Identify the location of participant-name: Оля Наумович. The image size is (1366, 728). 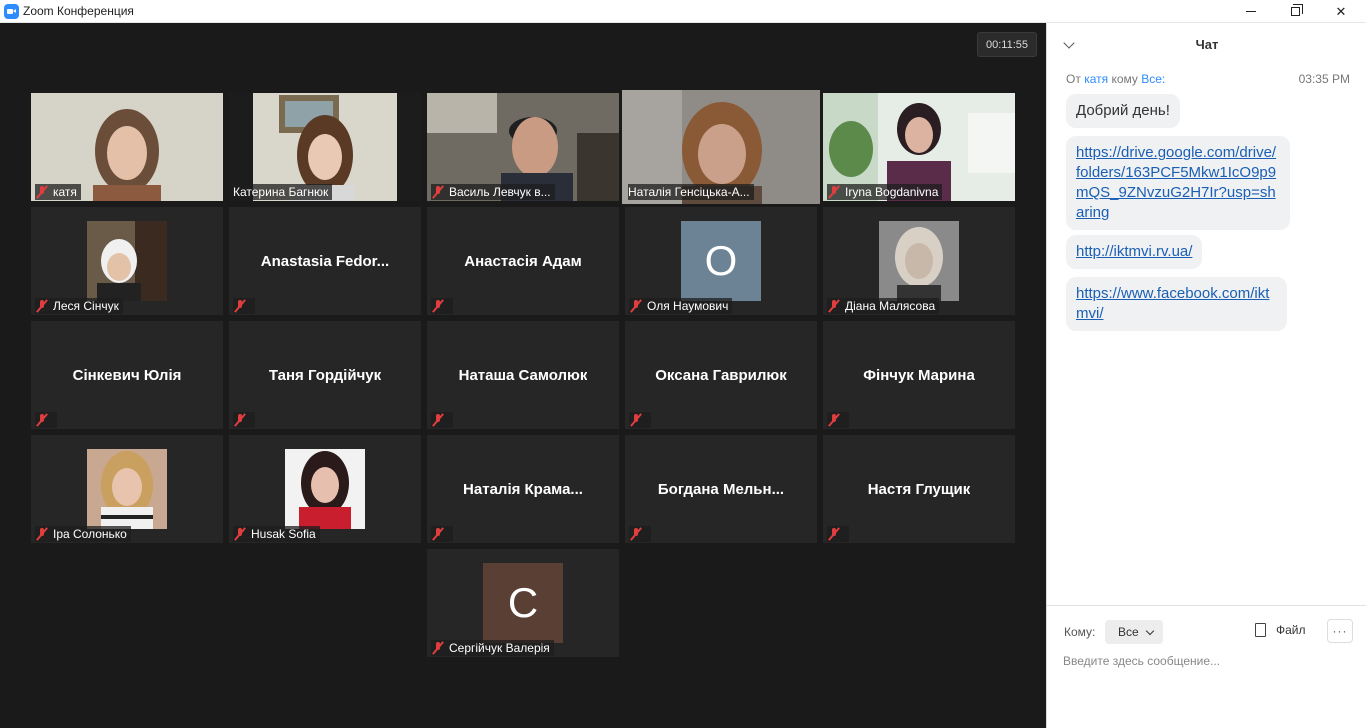
(688, 306).